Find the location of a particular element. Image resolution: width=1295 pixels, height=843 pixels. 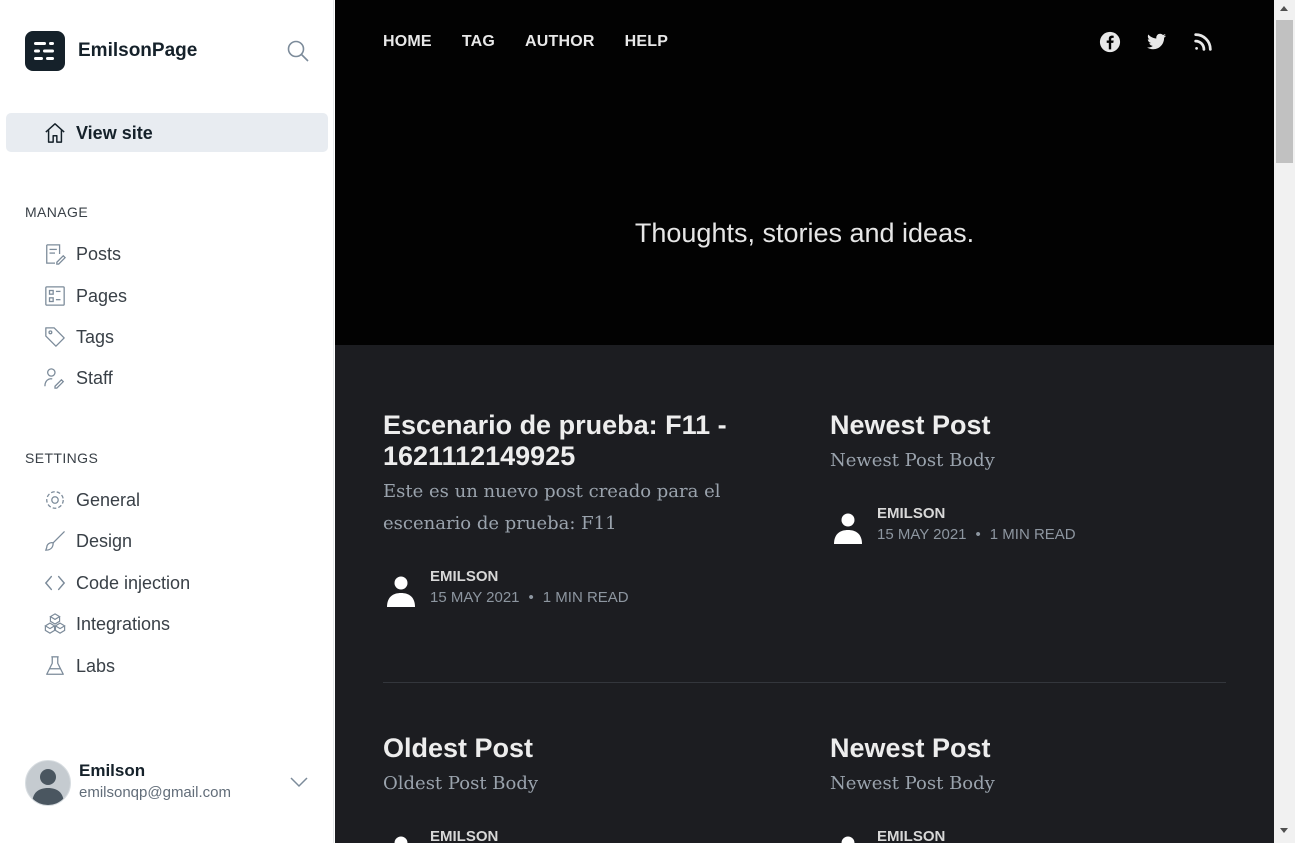

sidebar-item-label: Pages is located at coordinates (102, 295).